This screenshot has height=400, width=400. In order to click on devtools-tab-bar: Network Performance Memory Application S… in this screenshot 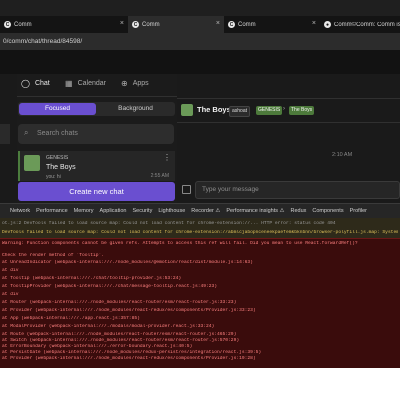, I will do `click(200, 210)`.